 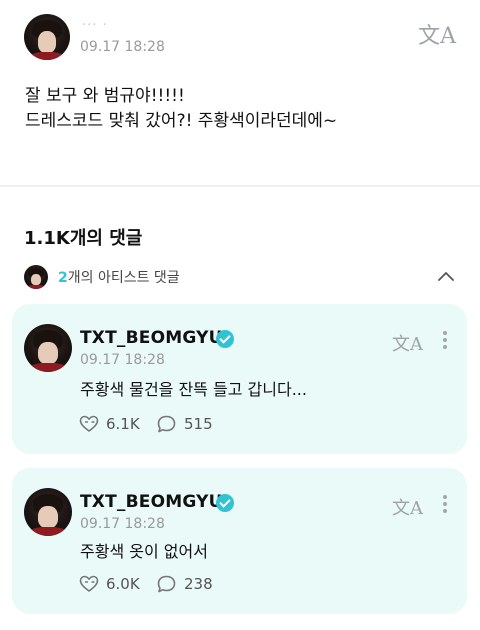 I want to click on reply-count: 515, so click(x=198, y=424).